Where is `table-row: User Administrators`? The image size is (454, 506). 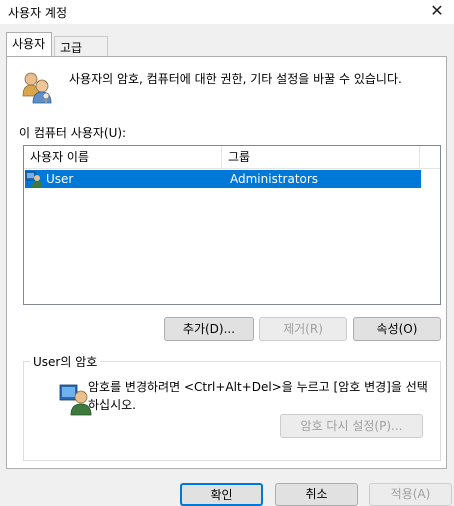
table-row: User Administrators is located at coordinates (223, 179).